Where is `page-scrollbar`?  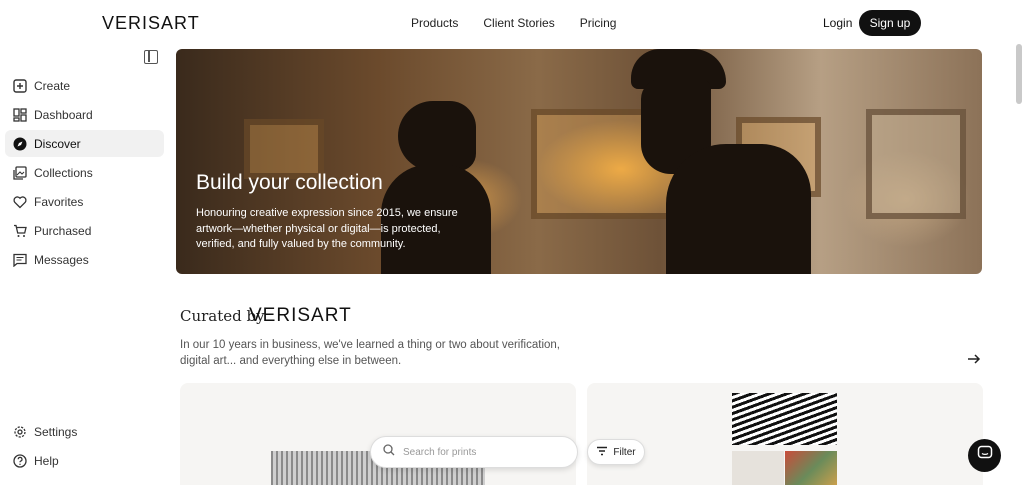 page-scrollbar is located at coordinates (1019, 74).